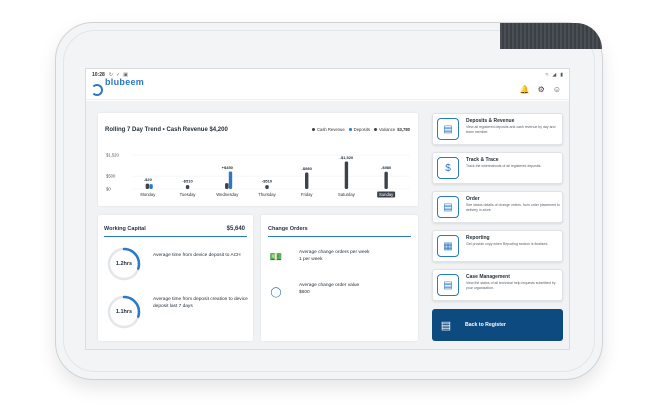 This screenshot has height=406, width=655. I want to click on y-tick-label: $0, so click(108, 189).